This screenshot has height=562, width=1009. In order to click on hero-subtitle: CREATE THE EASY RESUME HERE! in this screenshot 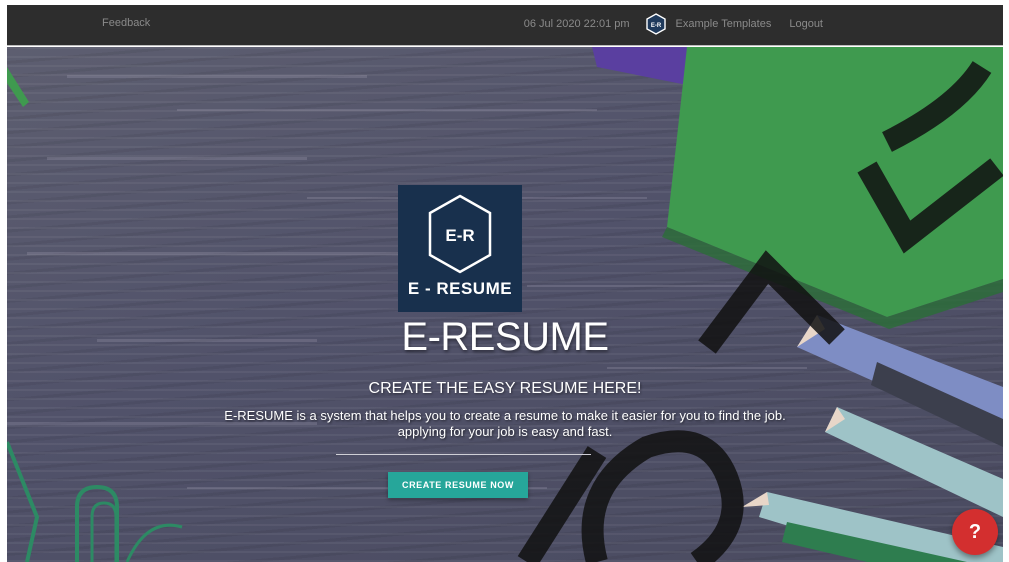, I will do `click(505, 388)`.